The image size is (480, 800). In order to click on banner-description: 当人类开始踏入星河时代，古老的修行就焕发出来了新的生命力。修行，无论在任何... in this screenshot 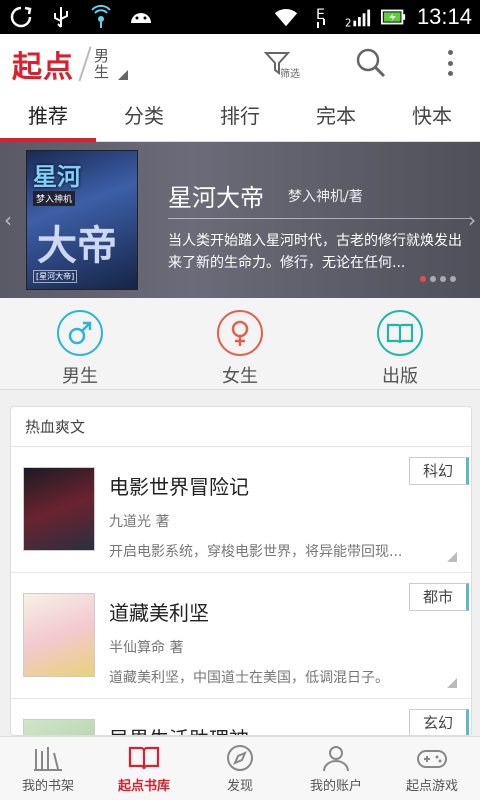, I will do `click(315, 252)`.